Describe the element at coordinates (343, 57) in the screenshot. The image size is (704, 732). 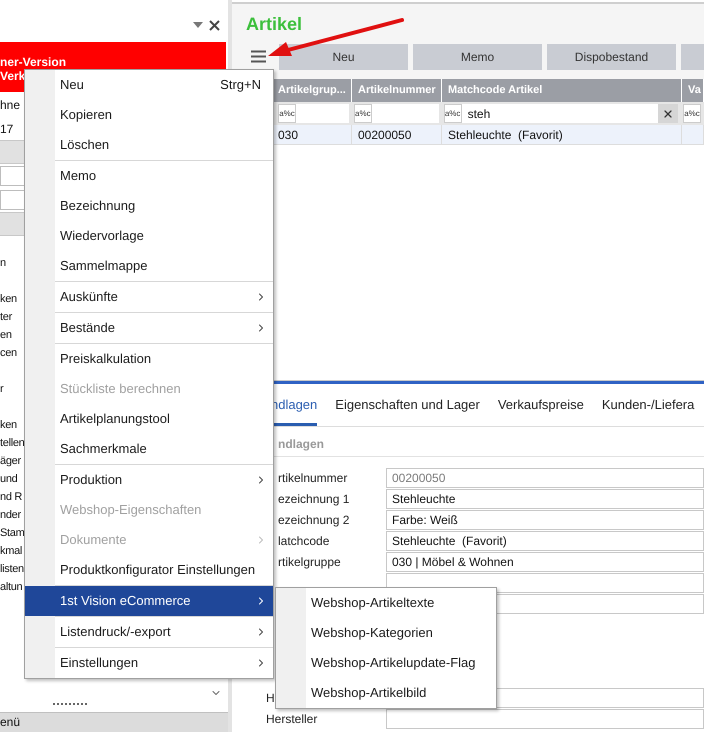
I see `toolbar-button: Neu` at that location.